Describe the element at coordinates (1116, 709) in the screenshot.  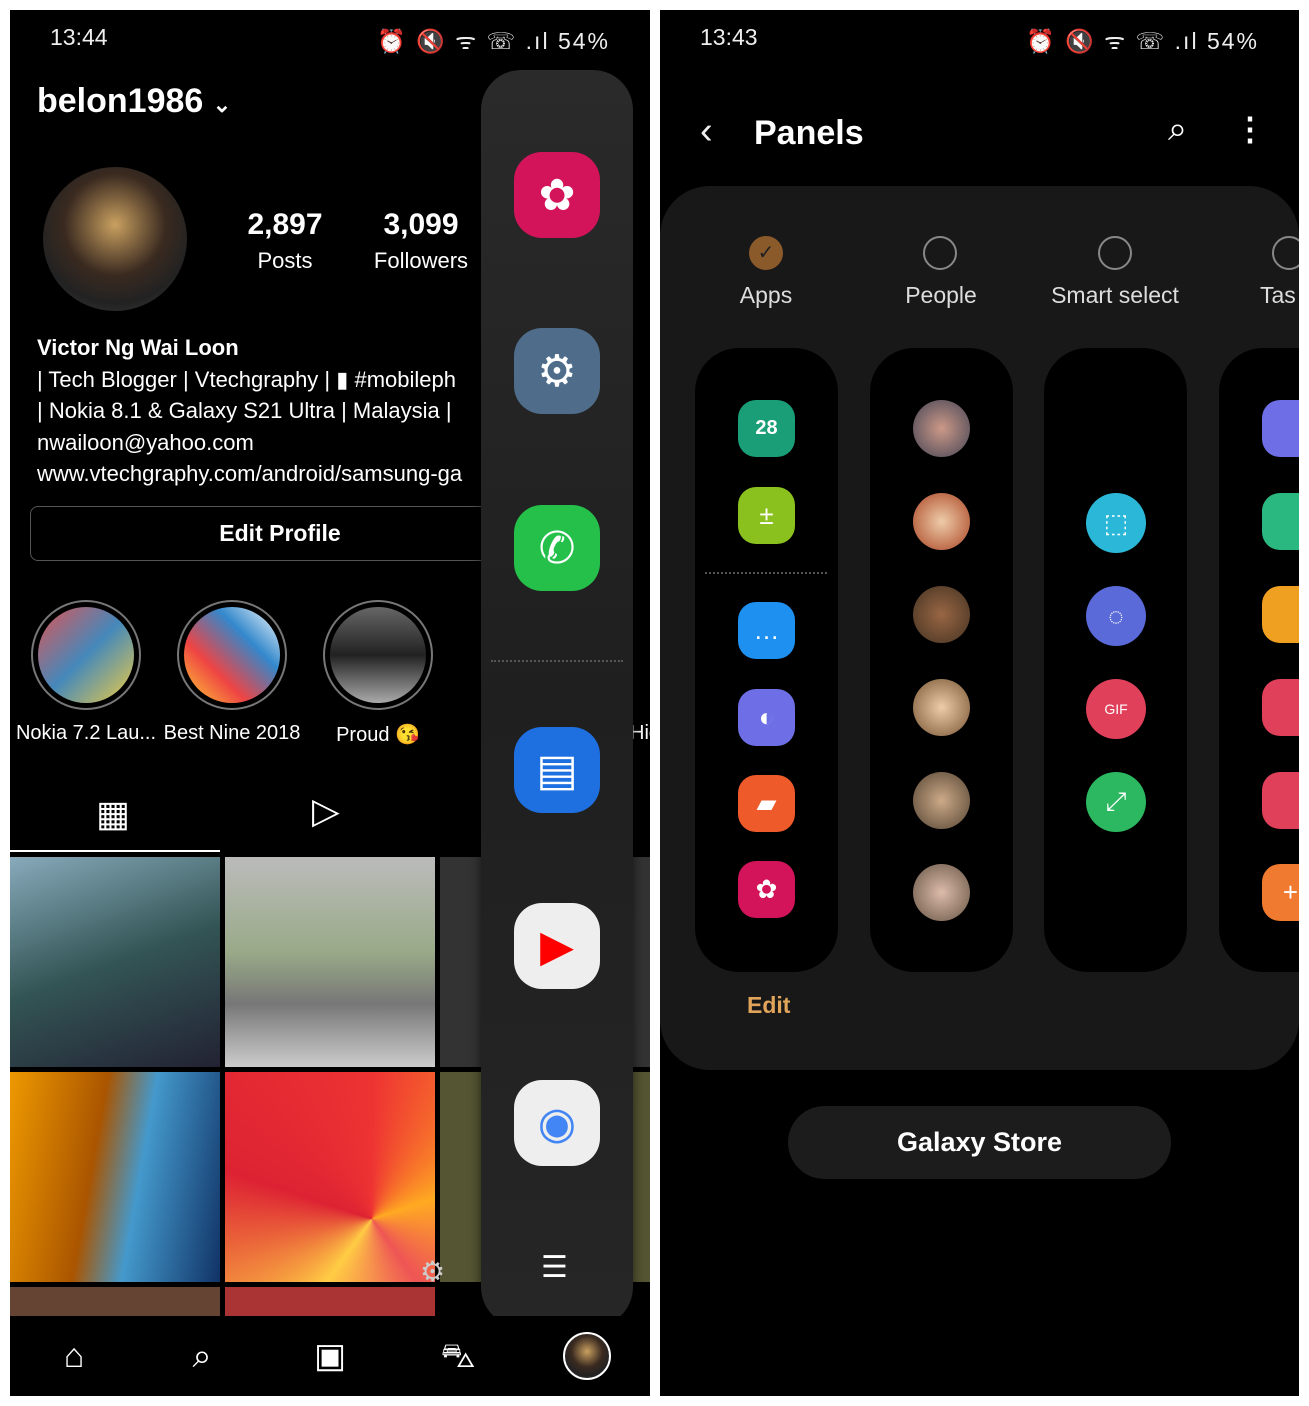
I see `animation-gif-icon: GIF` at that location.